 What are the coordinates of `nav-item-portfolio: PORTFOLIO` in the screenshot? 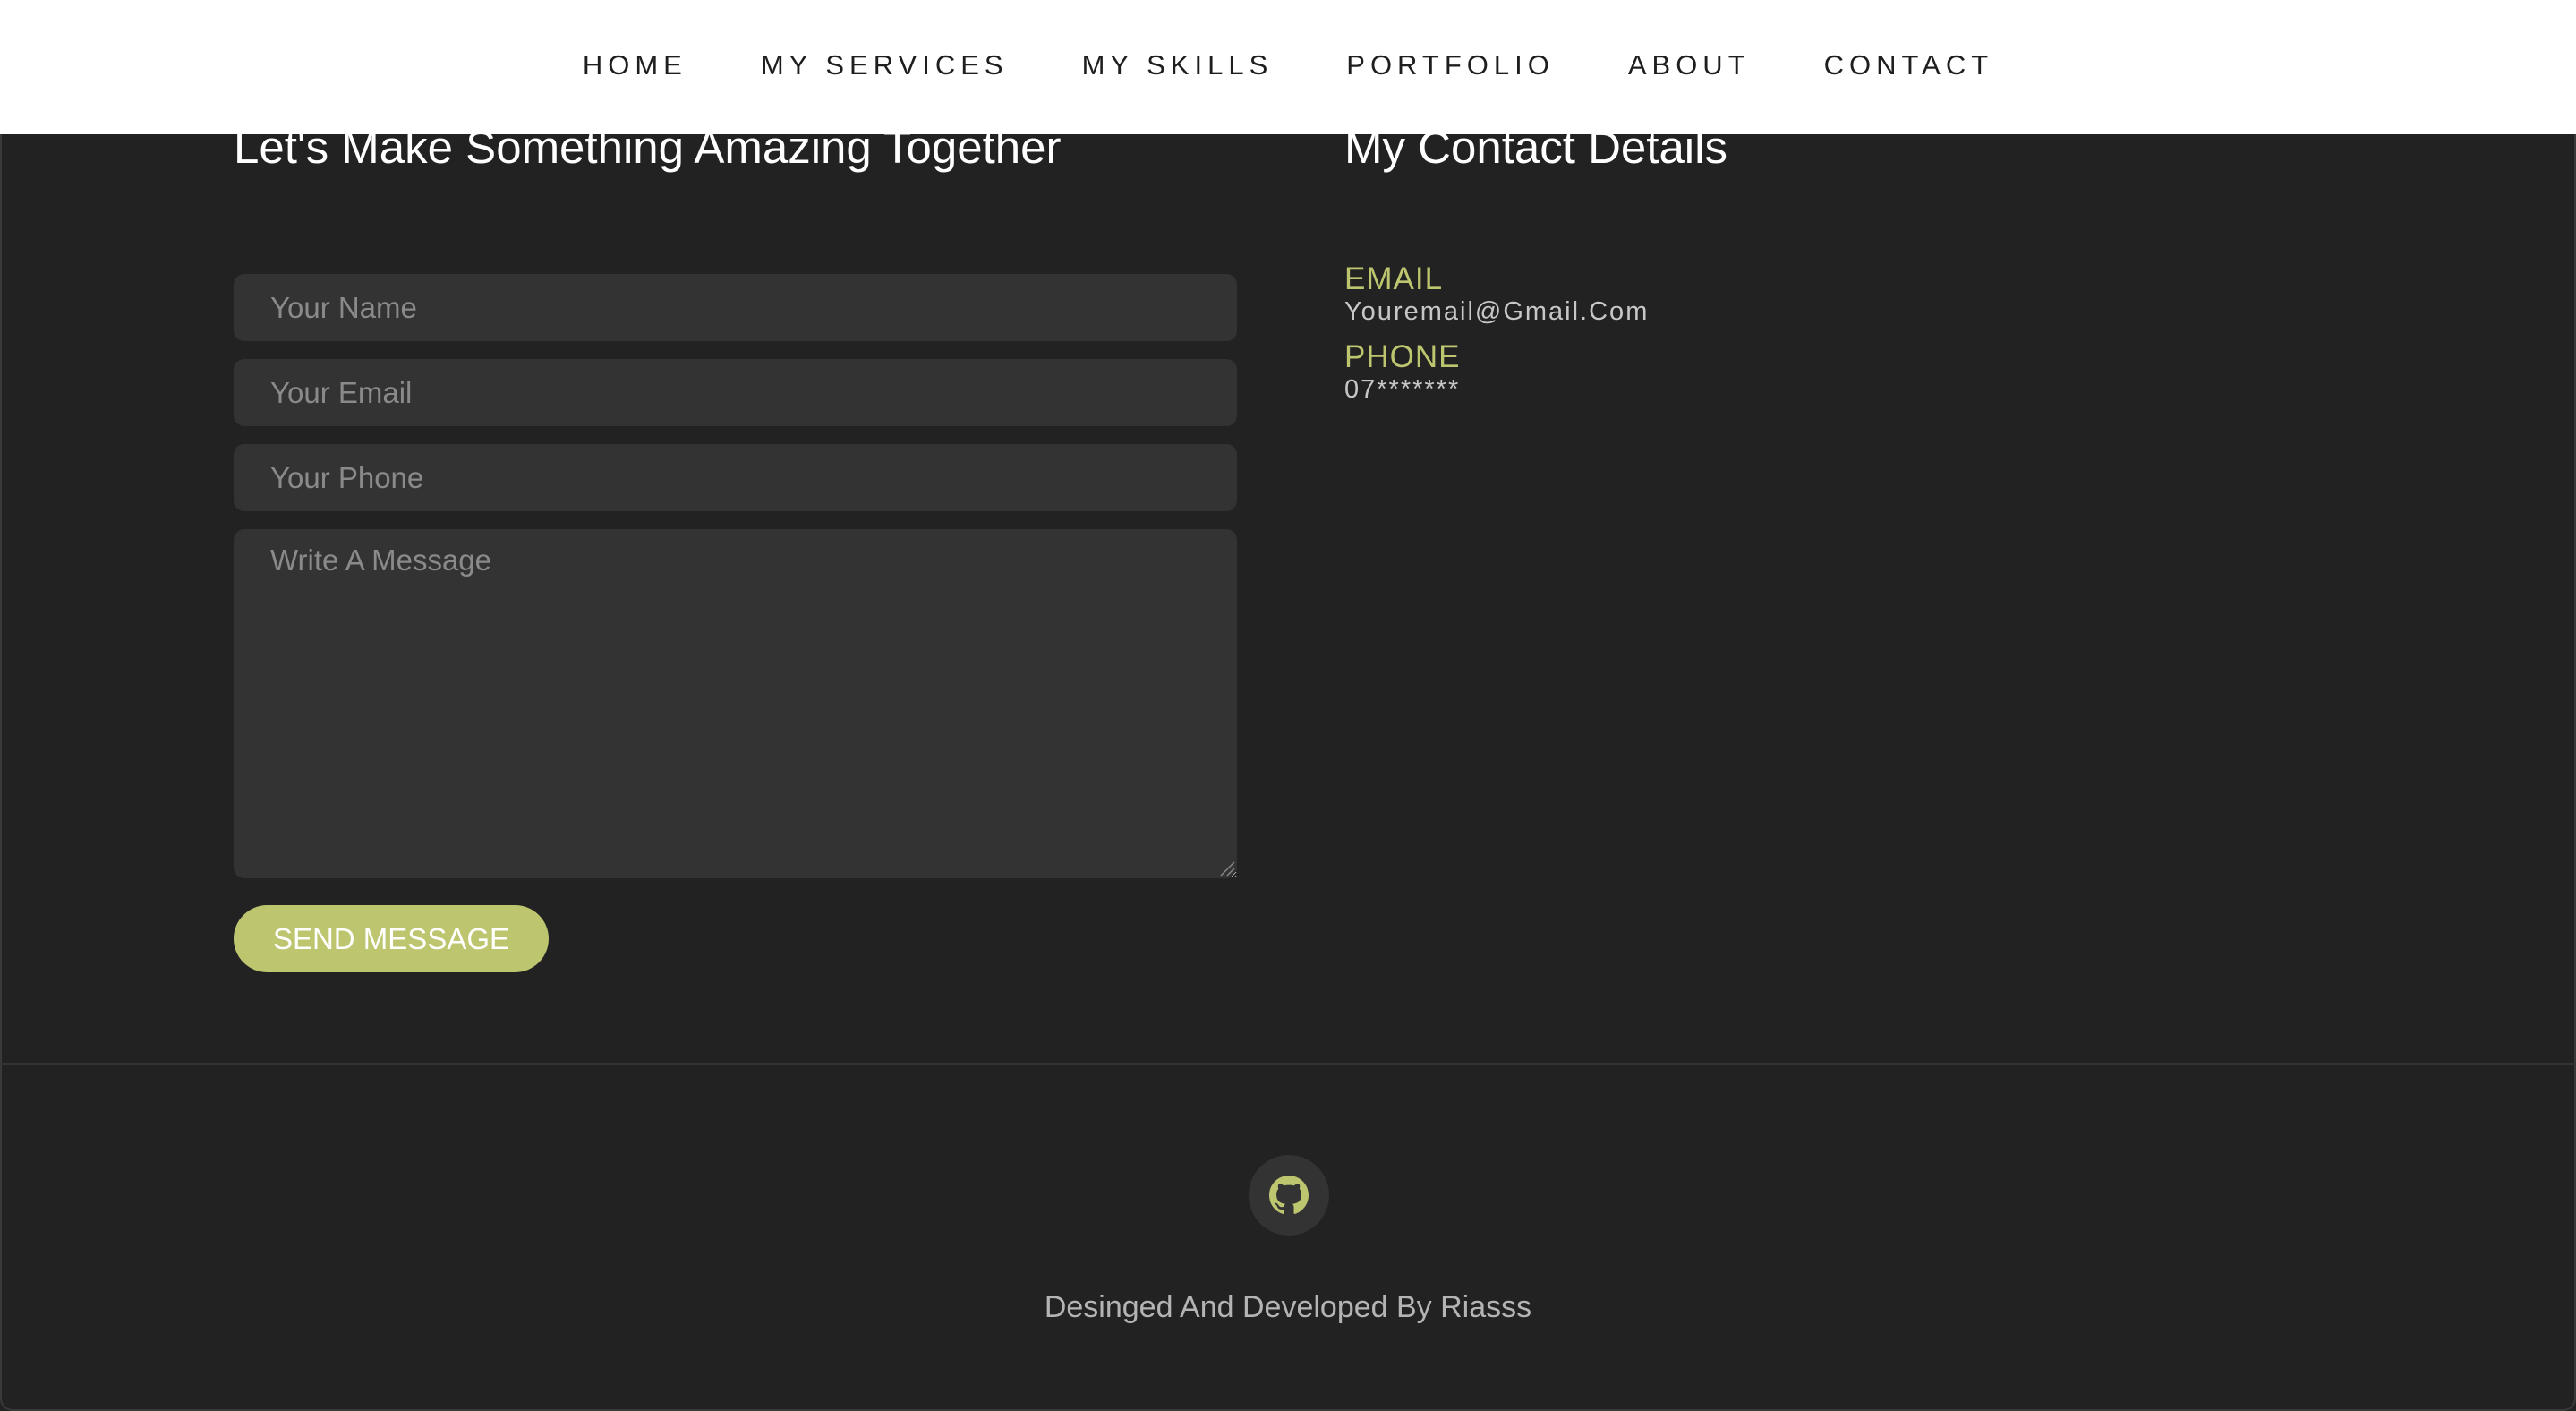 It's located at (1450, 65).